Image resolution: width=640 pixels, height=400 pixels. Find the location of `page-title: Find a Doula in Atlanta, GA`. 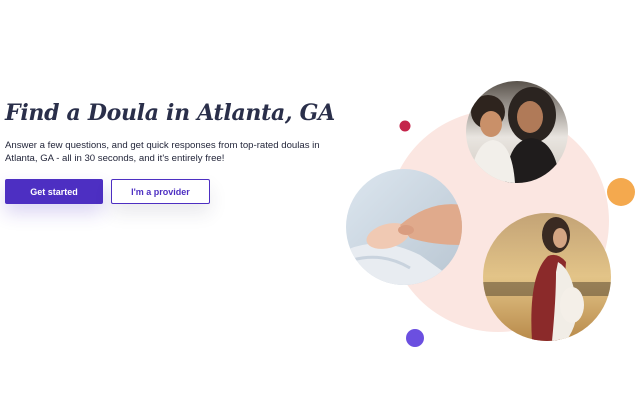

page-title: Find a Doula in Atlanta, GA is located at coordinates (170, 113).